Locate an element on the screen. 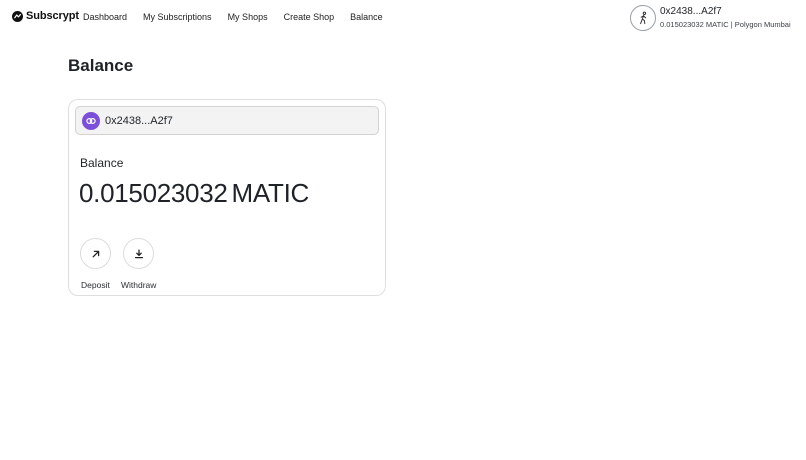 This screenshot has height=460, width=806. nav-link-my-shops: My Shops is located at coordinates (248, 17).